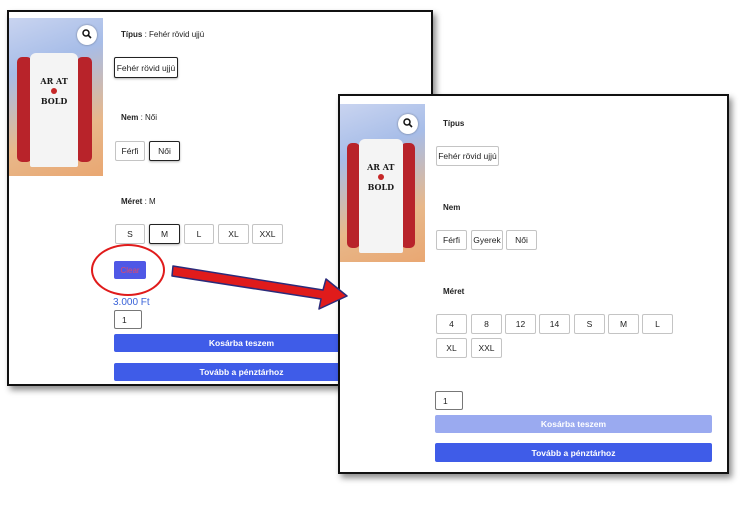 The height and width of the screenshot is (513, 753). Describe the element at coordinates (451, 324) in the screenshot. I see `option-meret-4: 4` at that location.